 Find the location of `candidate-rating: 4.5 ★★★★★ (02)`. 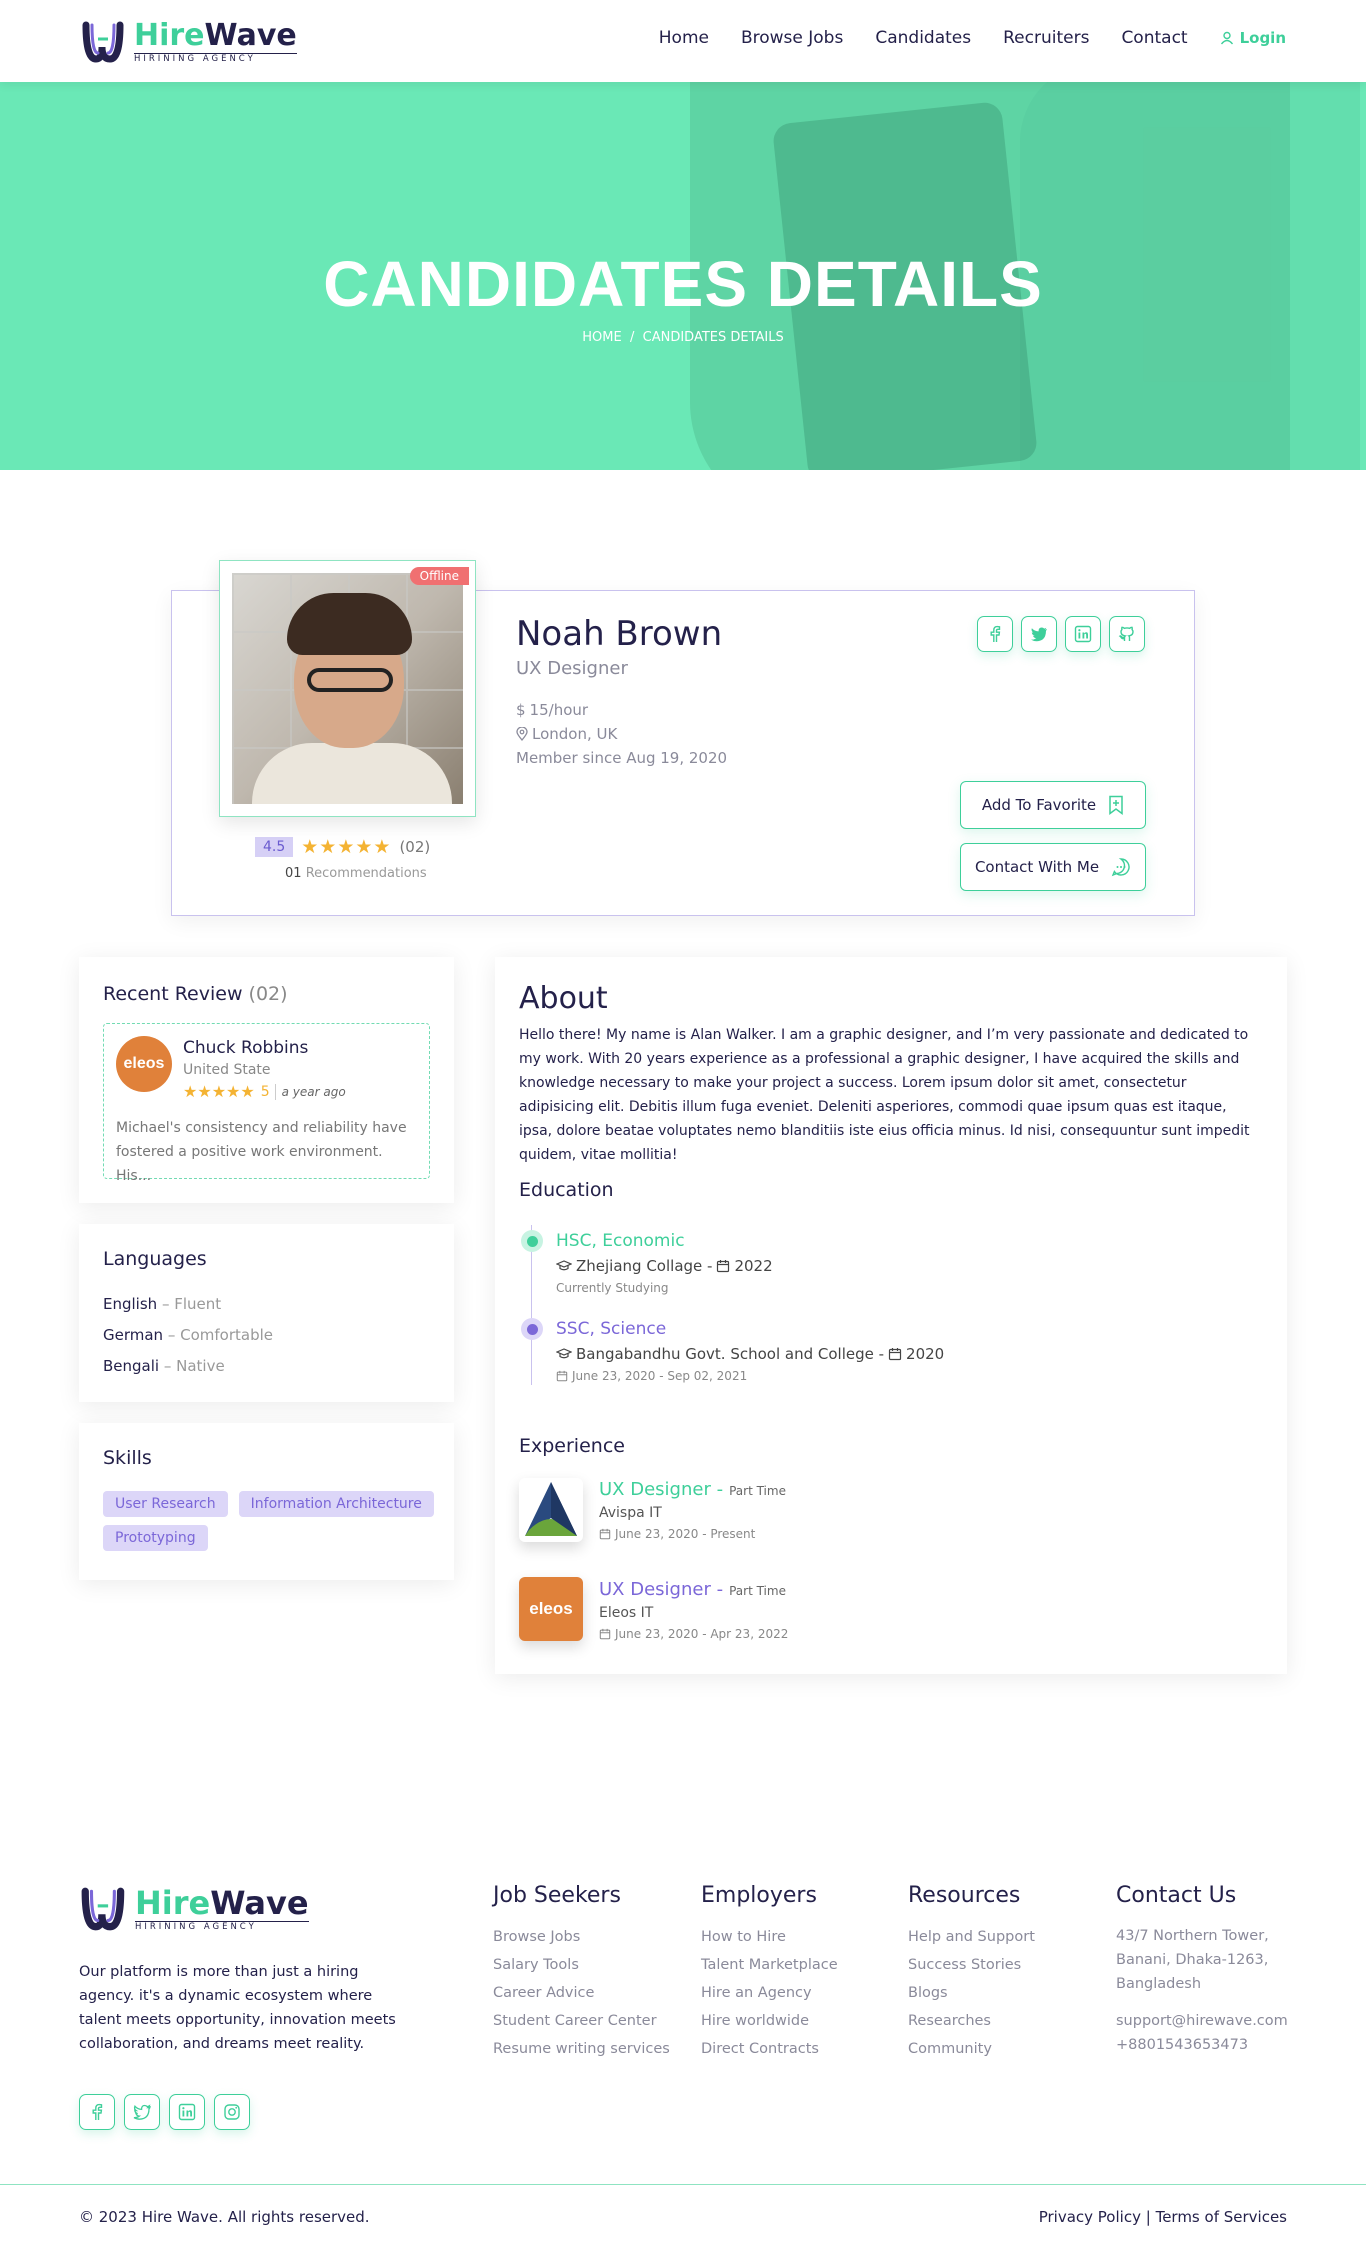

candidate-rating: 4.5 ★★★★★ (02) is located at coordinates (342, 847).